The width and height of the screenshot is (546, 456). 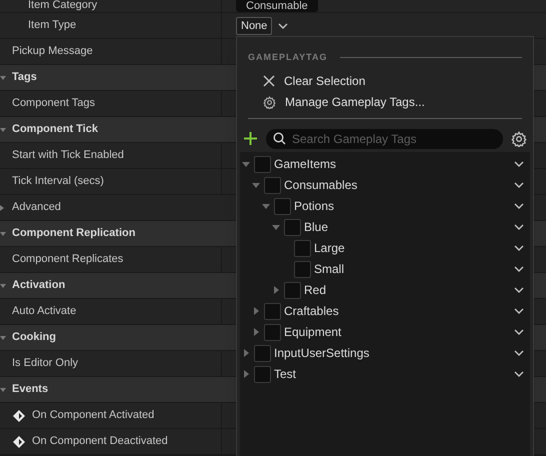 What do you see at coordinates (384, 138) in the screenshot?
I see `search-field: Search Gameplay Tags` at bounding box center [384, 138].